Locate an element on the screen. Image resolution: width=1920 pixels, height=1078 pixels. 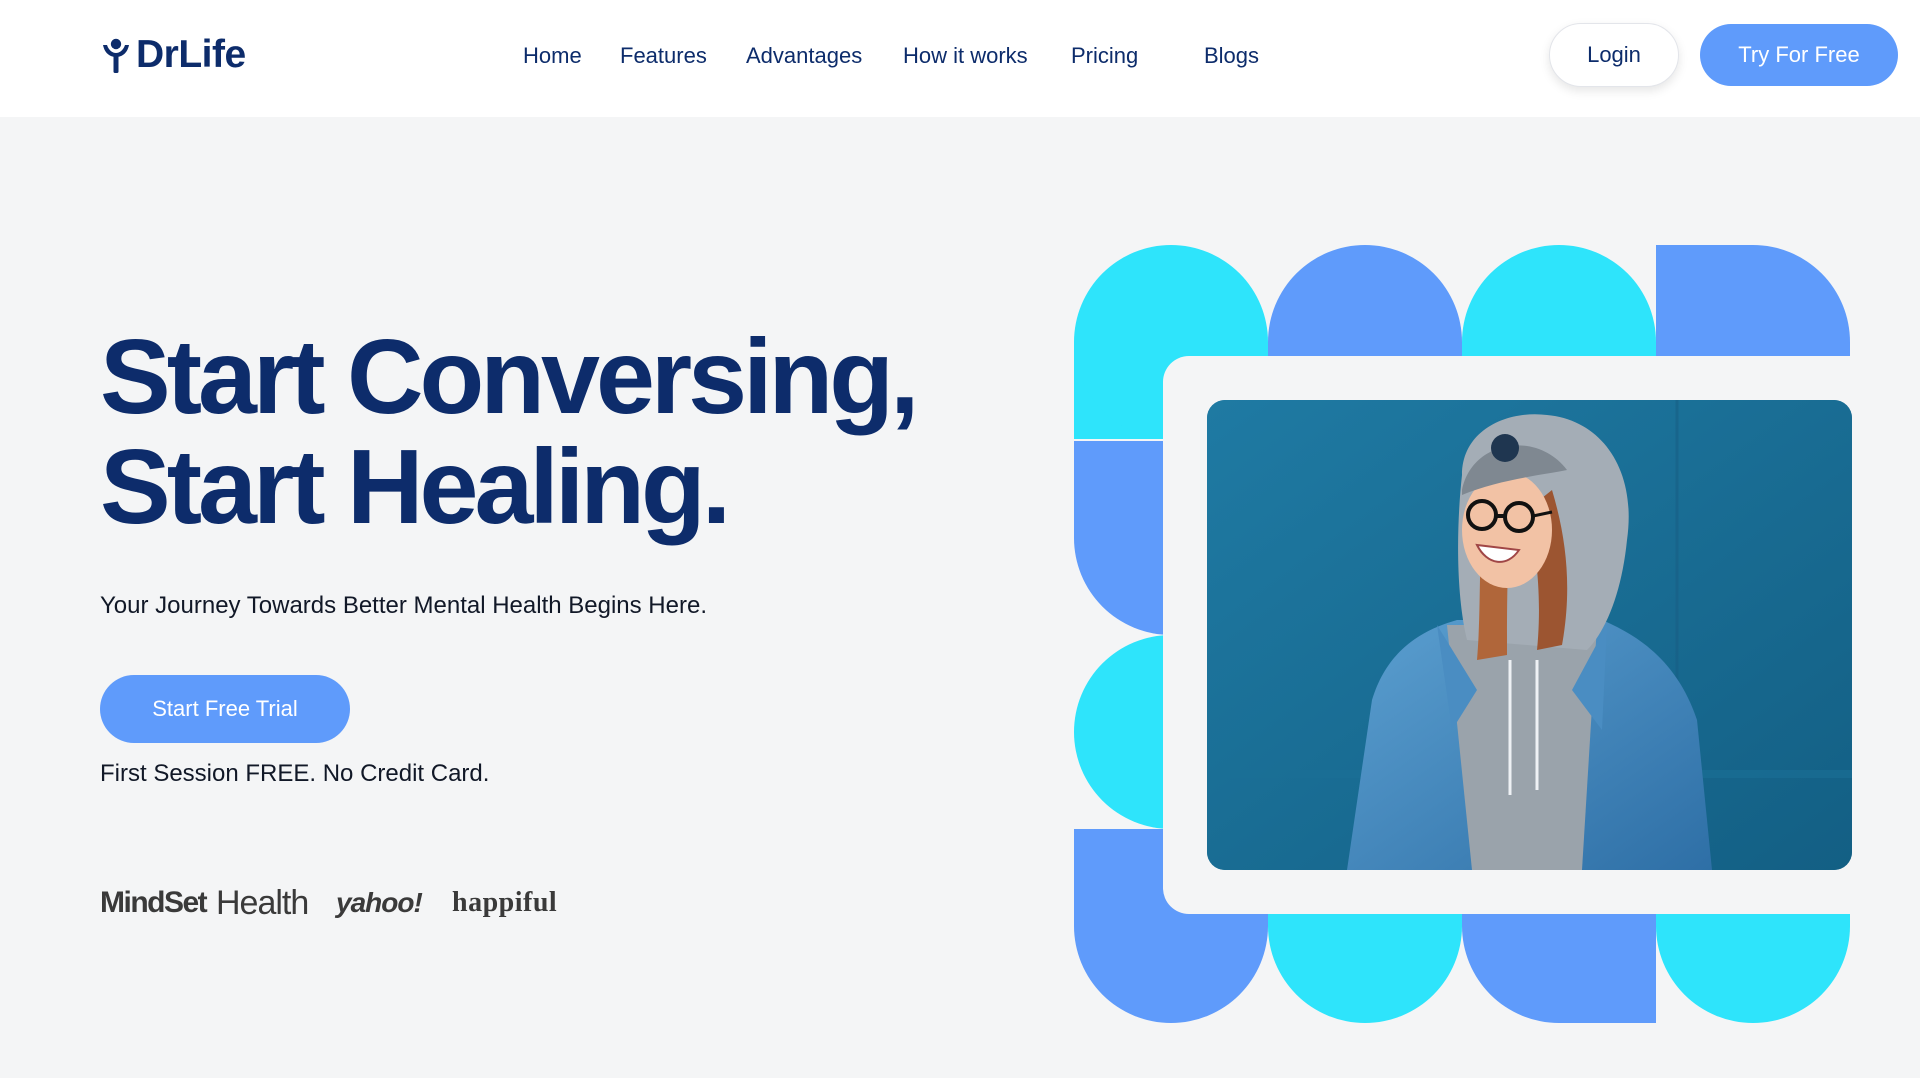
press-logo-health: Health is located at coordinates (262, 903).